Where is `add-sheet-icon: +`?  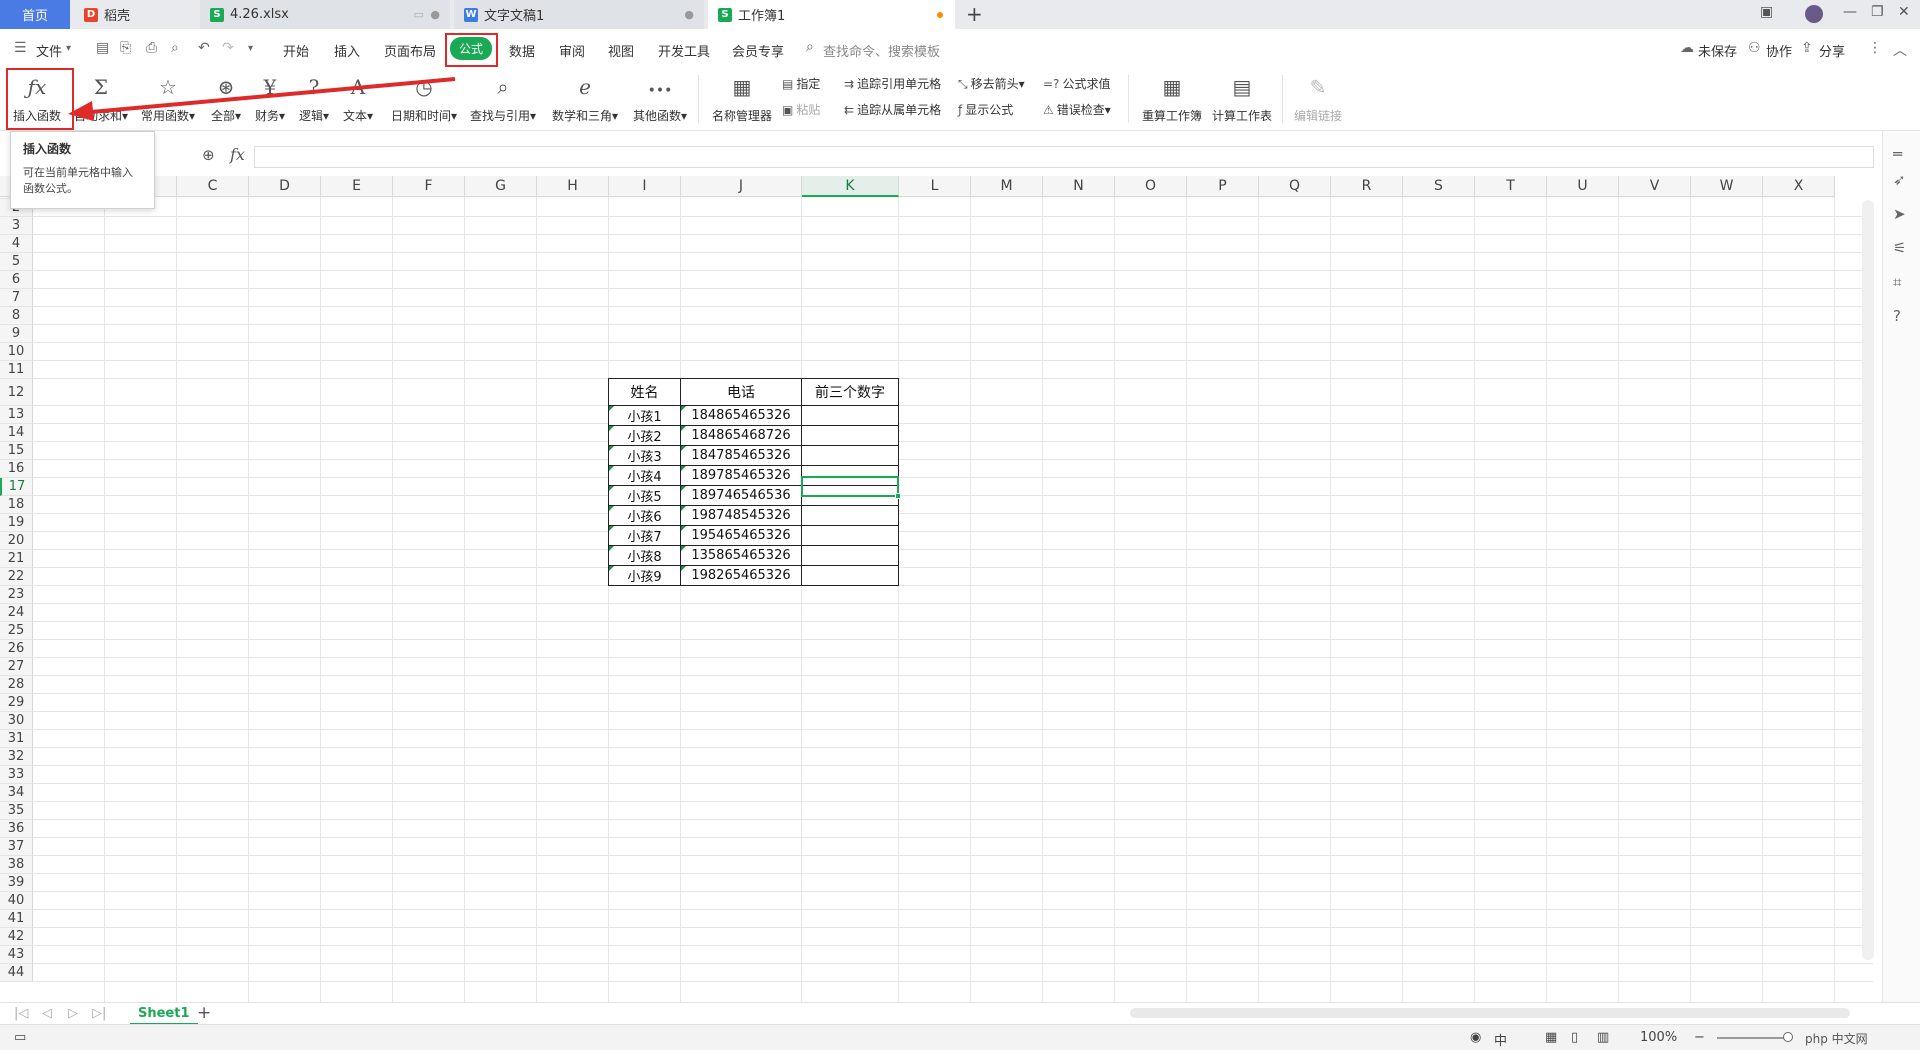 add-sheet-icon: + is located at coordinates (204, 1013).